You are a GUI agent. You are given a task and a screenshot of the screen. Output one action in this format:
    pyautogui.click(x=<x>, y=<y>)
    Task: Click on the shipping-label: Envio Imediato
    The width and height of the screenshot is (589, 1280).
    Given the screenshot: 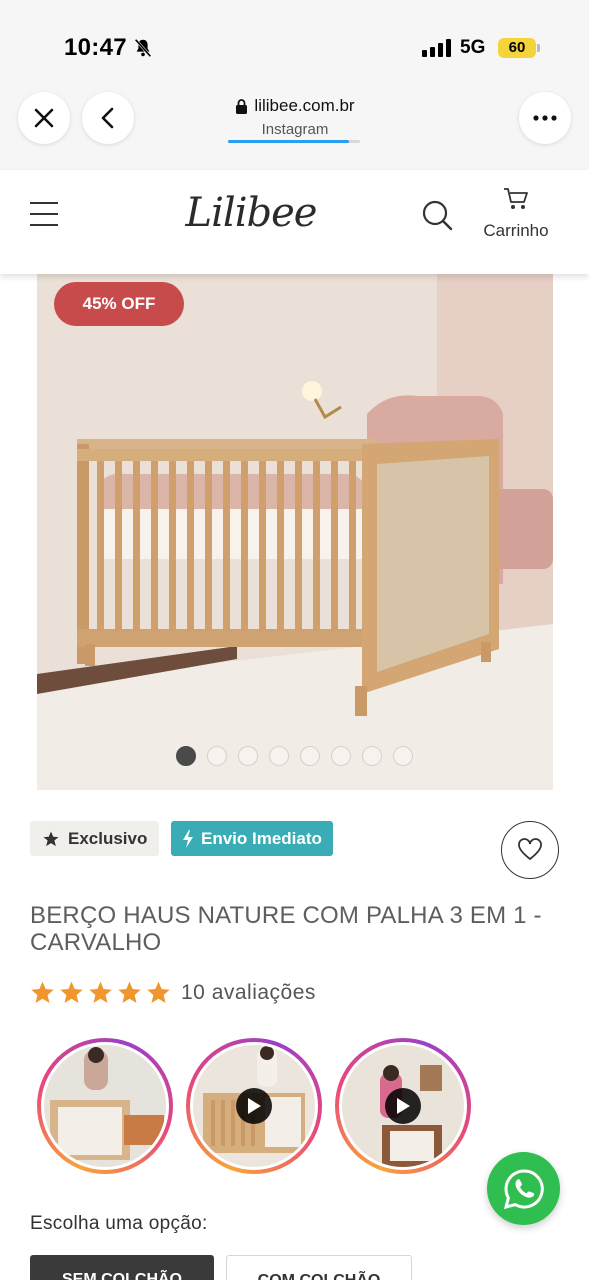 What is the action you would take?
    pyautogui.click(x=261, y=838)
    